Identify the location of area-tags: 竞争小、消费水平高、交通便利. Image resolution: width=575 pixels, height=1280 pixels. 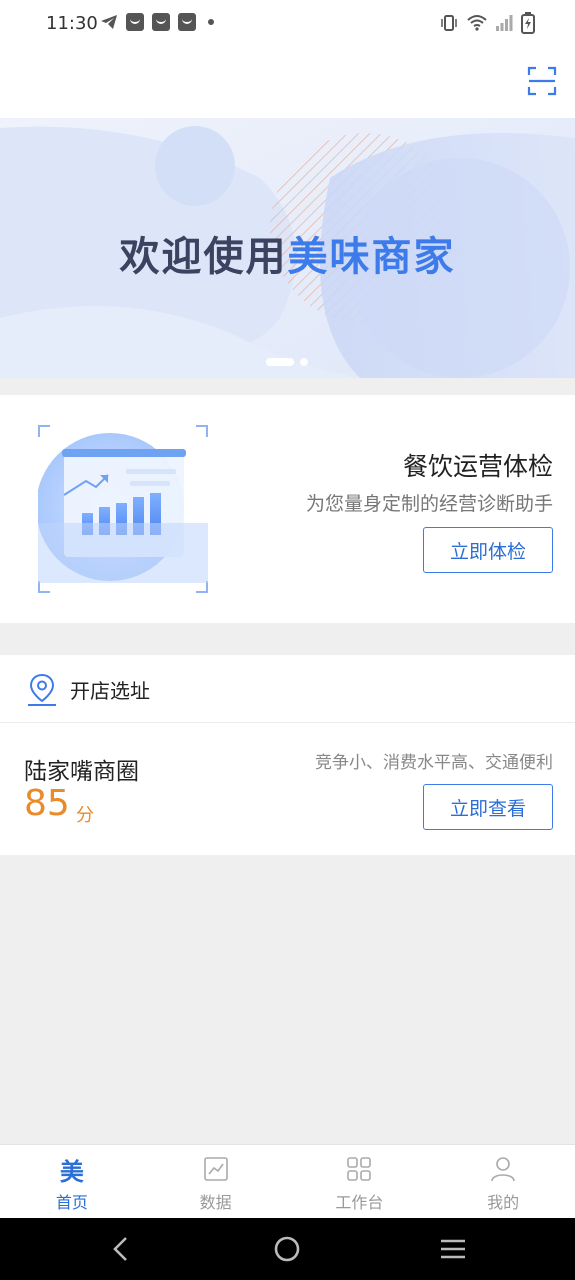
(434, 763).